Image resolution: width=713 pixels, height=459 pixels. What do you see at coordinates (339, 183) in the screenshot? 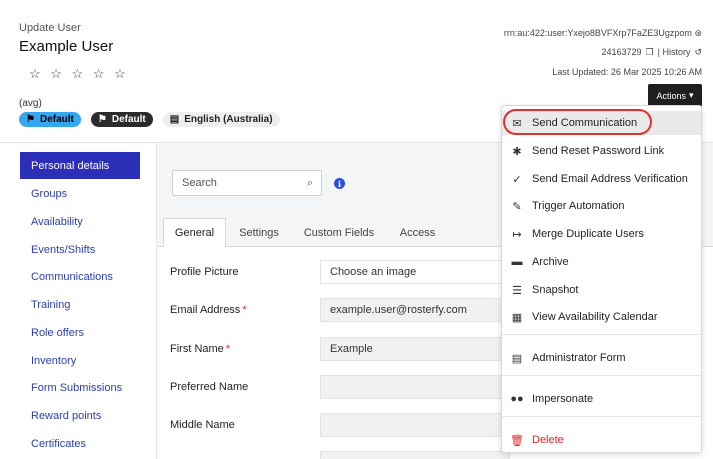
I see `info-icon: i` at bounding box center [339, 183].